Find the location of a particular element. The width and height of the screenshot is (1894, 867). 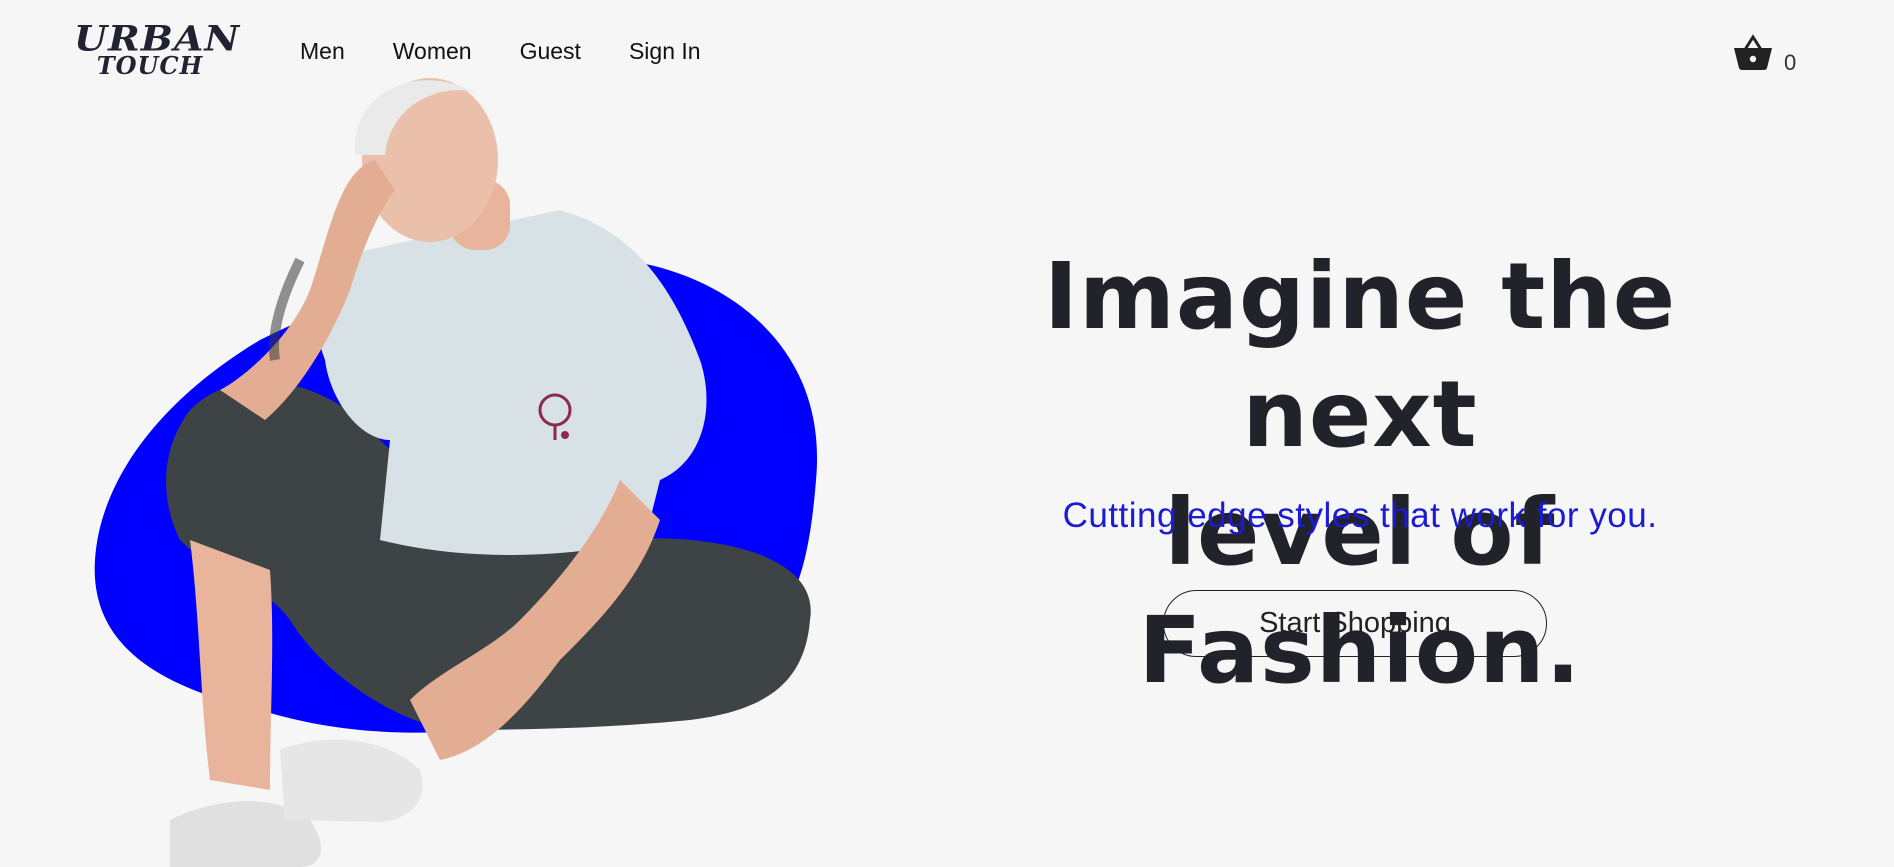

cart-button: 0 is located at coordinates (1767, 56).